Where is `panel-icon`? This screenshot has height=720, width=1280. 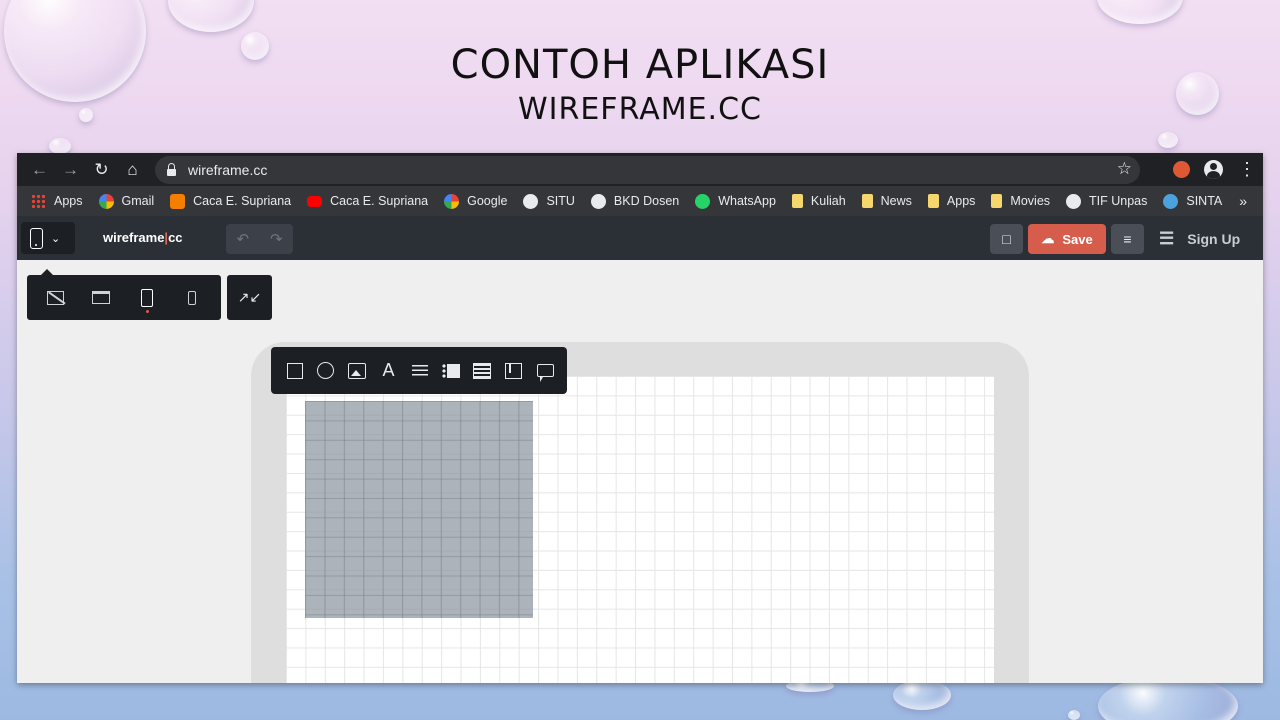 panel-icon is located at coordinates (514, 370).